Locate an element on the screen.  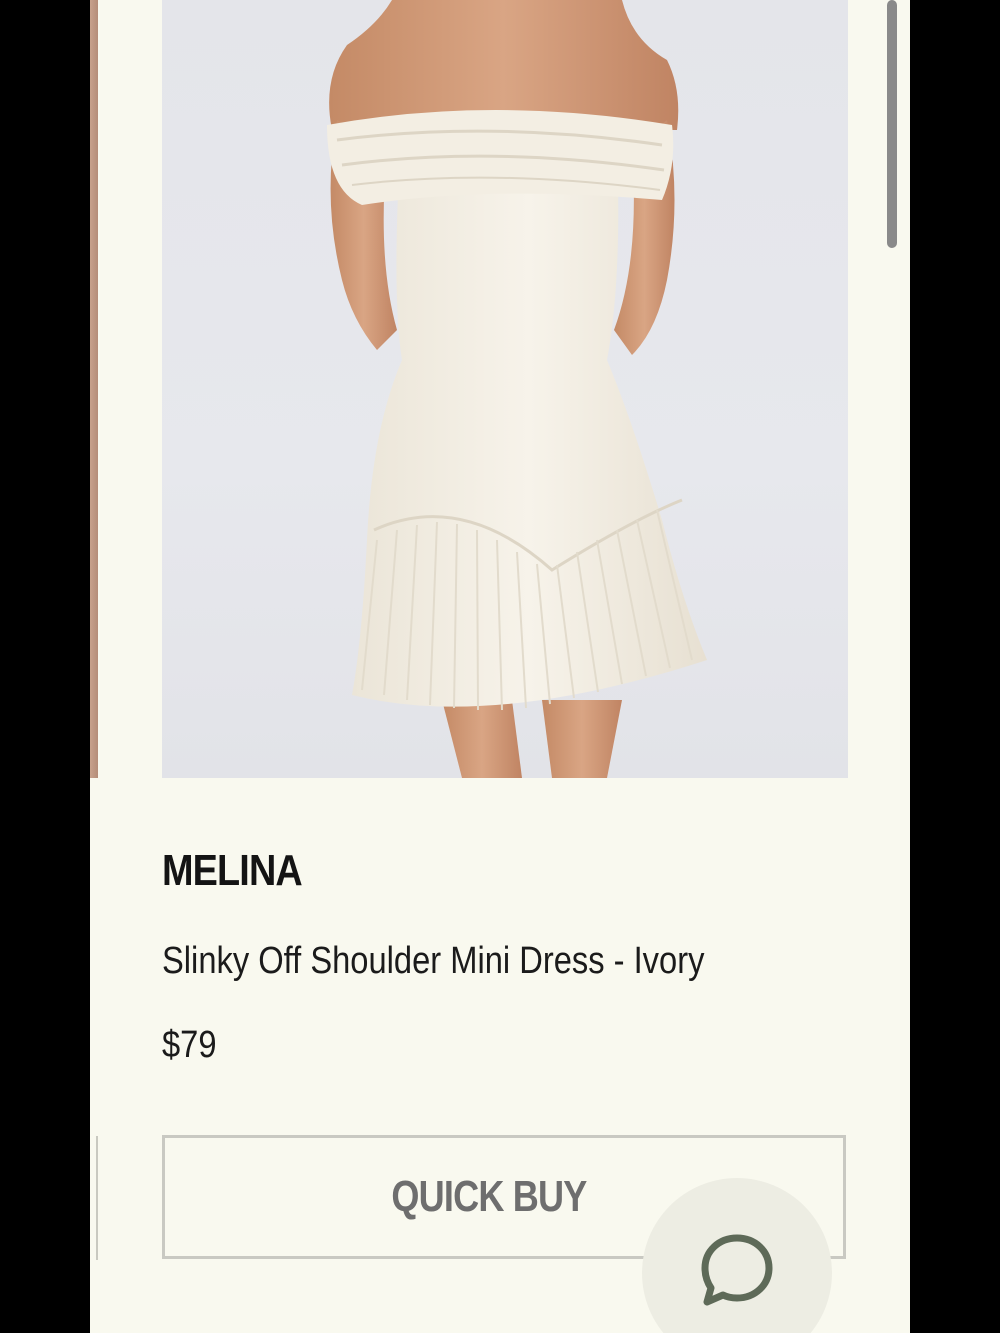
product-brand: MELINA is located at coordinates (232, 871).